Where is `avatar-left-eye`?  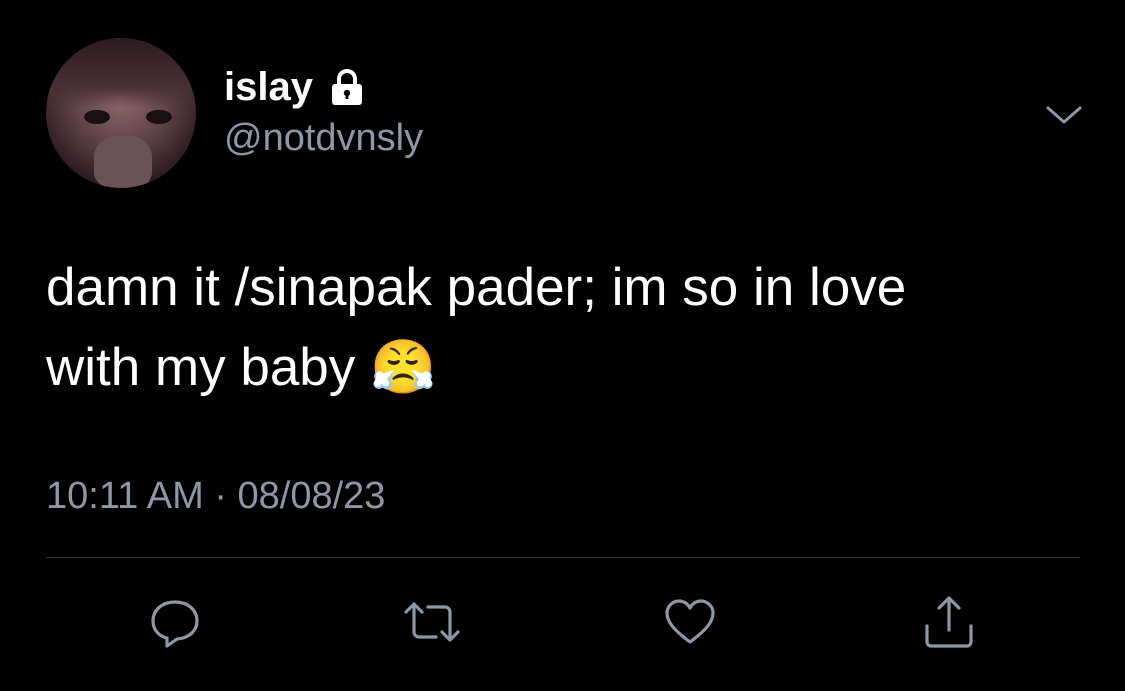 avatar-left-eye is located at coordinates (97, 117).